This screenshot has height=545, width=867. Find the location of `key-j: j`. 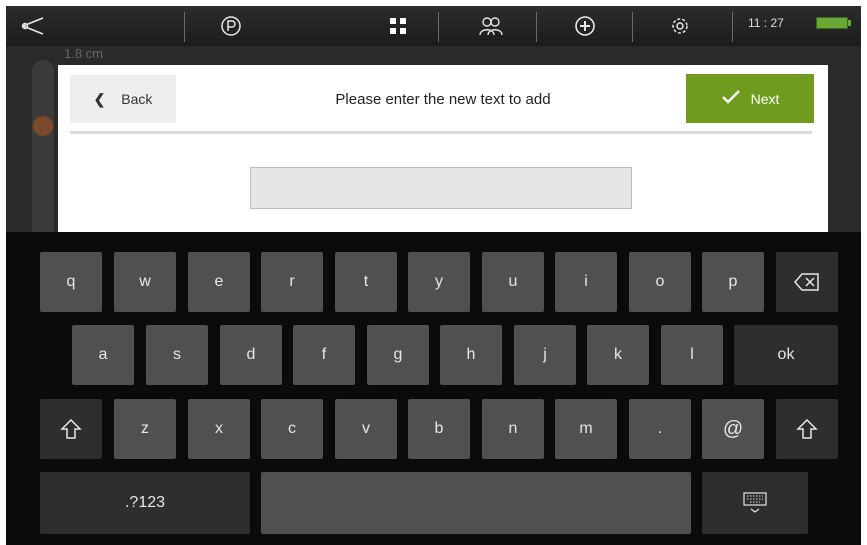

key-j: j is located at coordinates (545, 355).